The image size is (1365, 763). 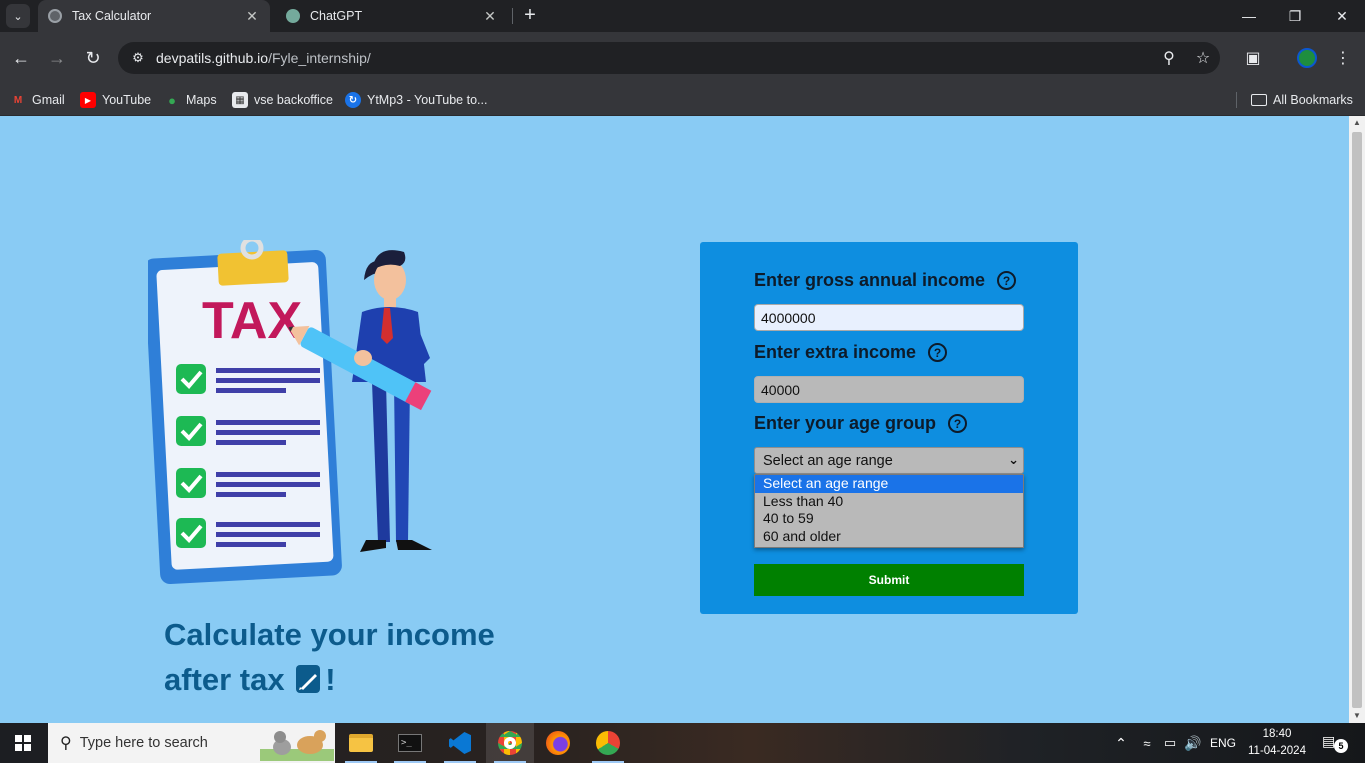 I want to click on firefox-icon, so click(x=558, y=743).